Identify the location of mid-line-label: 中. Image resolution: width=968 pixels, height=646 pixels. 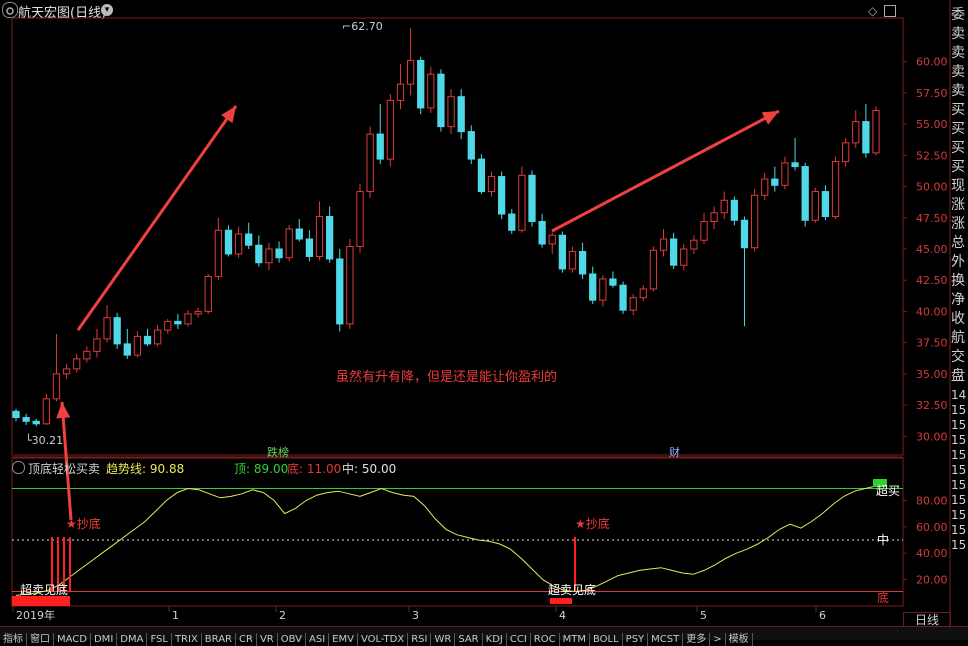
(883, 540).